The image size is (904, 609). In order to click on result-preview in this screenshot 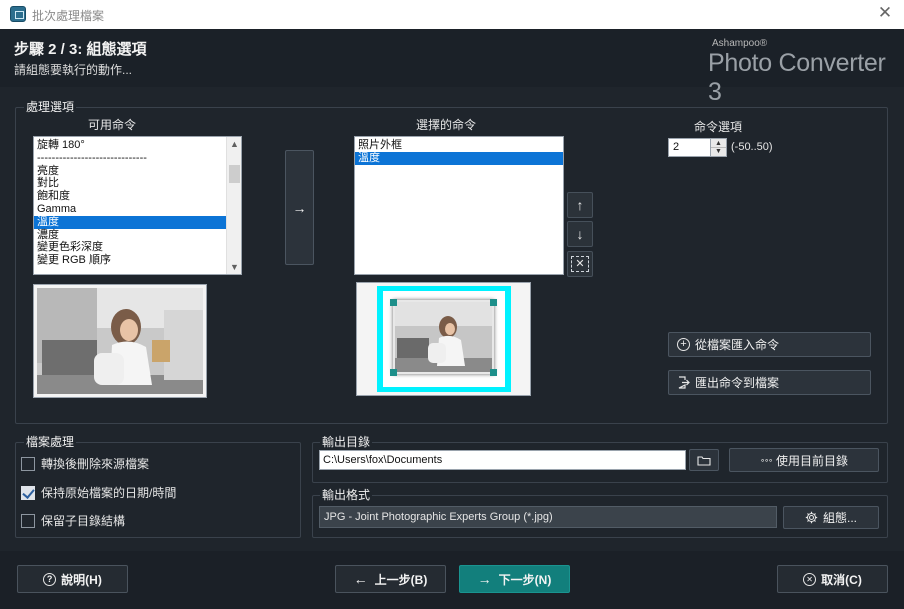, I will do `click(443, 339)`.